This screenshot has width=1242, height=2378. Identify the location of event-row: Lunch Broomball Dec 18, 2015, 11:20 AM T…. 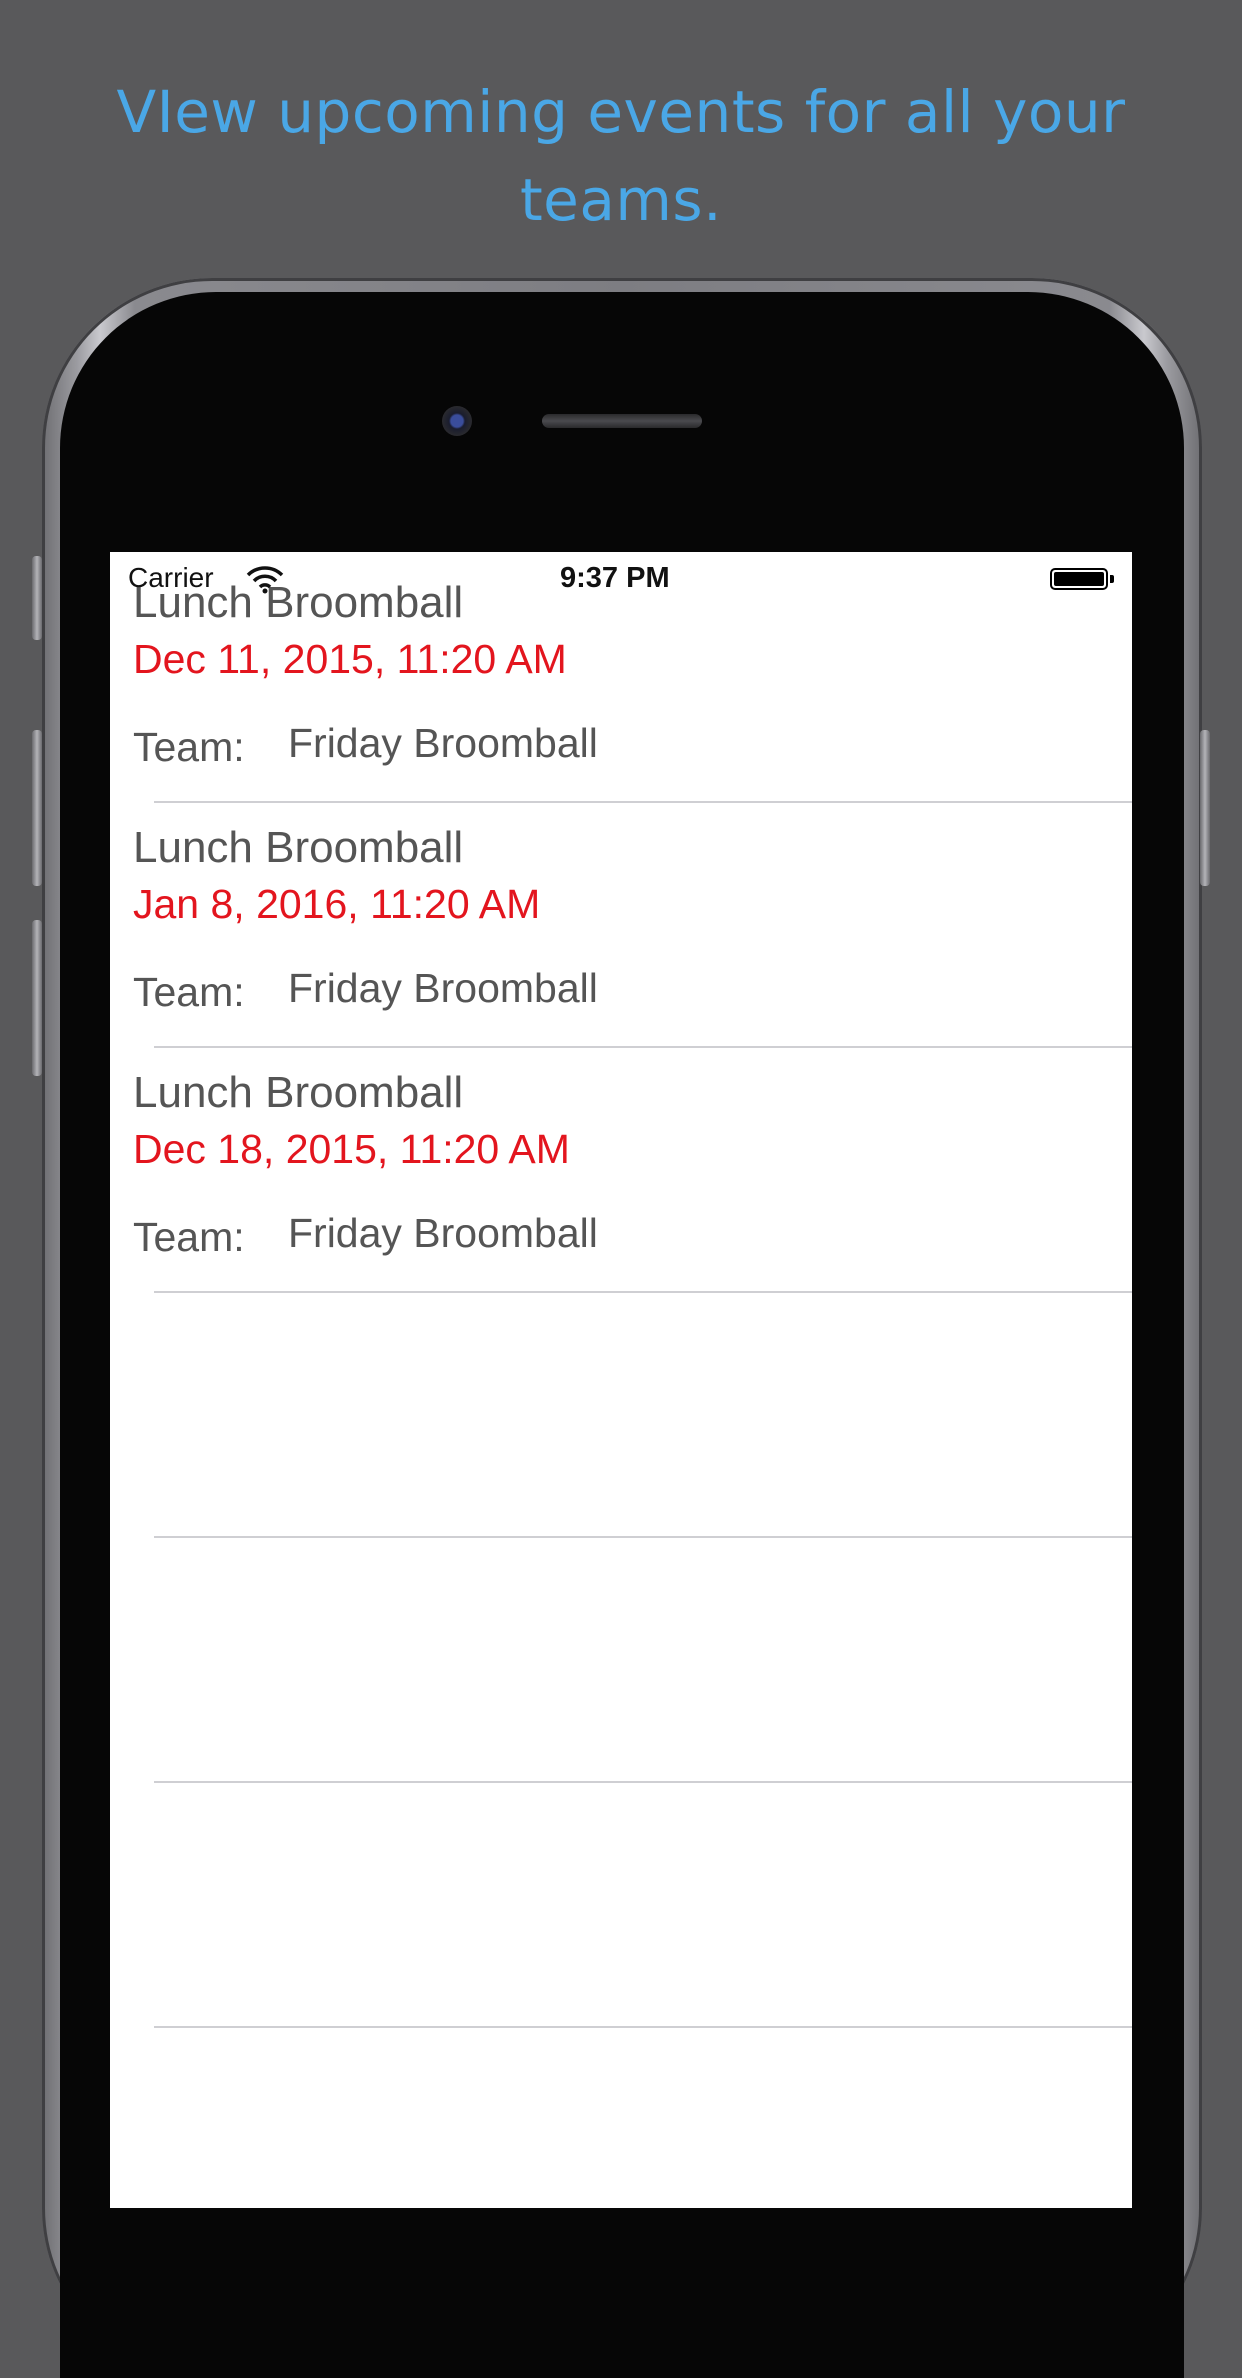
(621, 1170).